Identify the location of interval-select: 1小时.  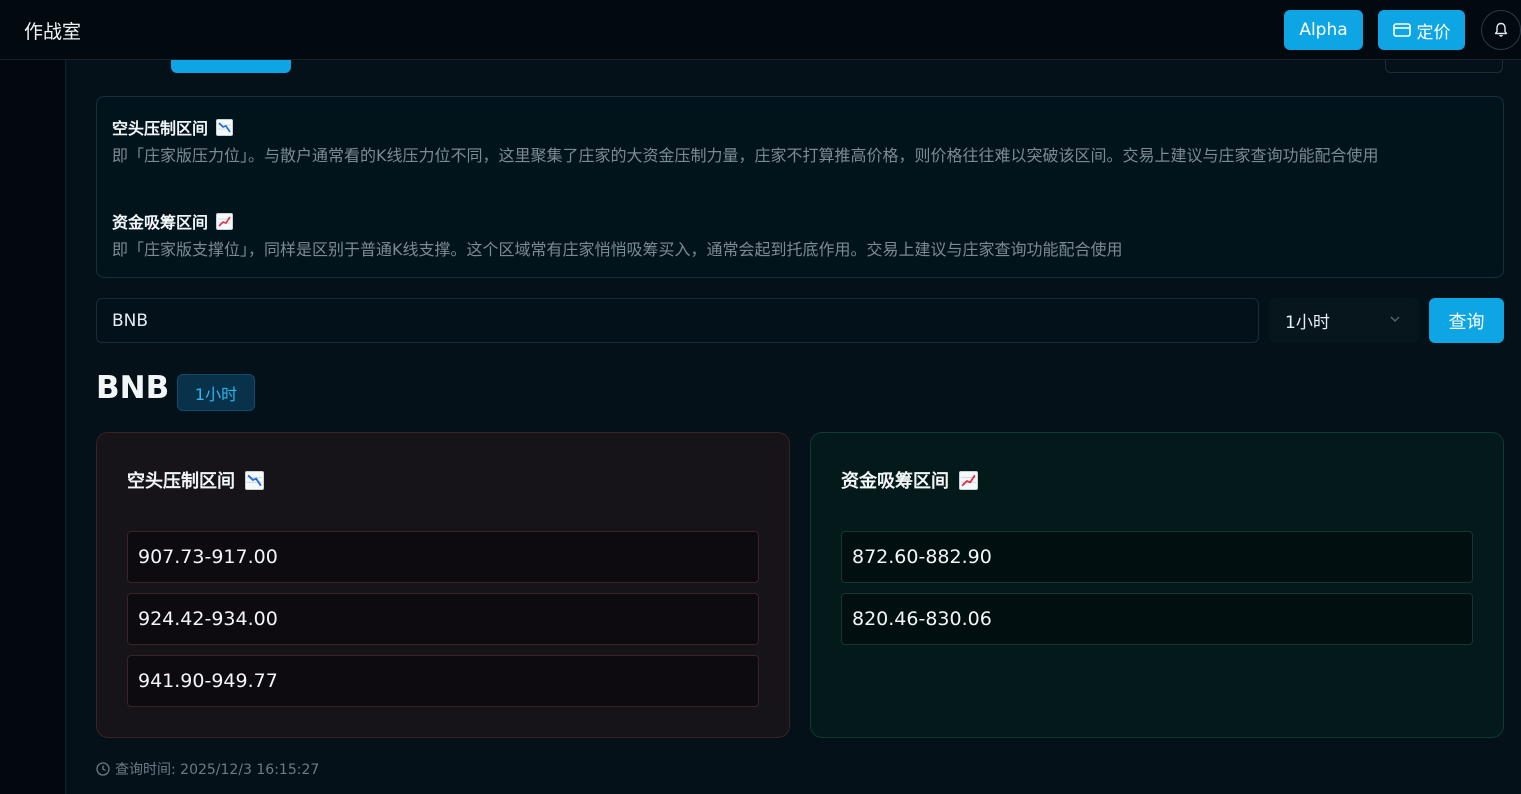
(1344, 320).